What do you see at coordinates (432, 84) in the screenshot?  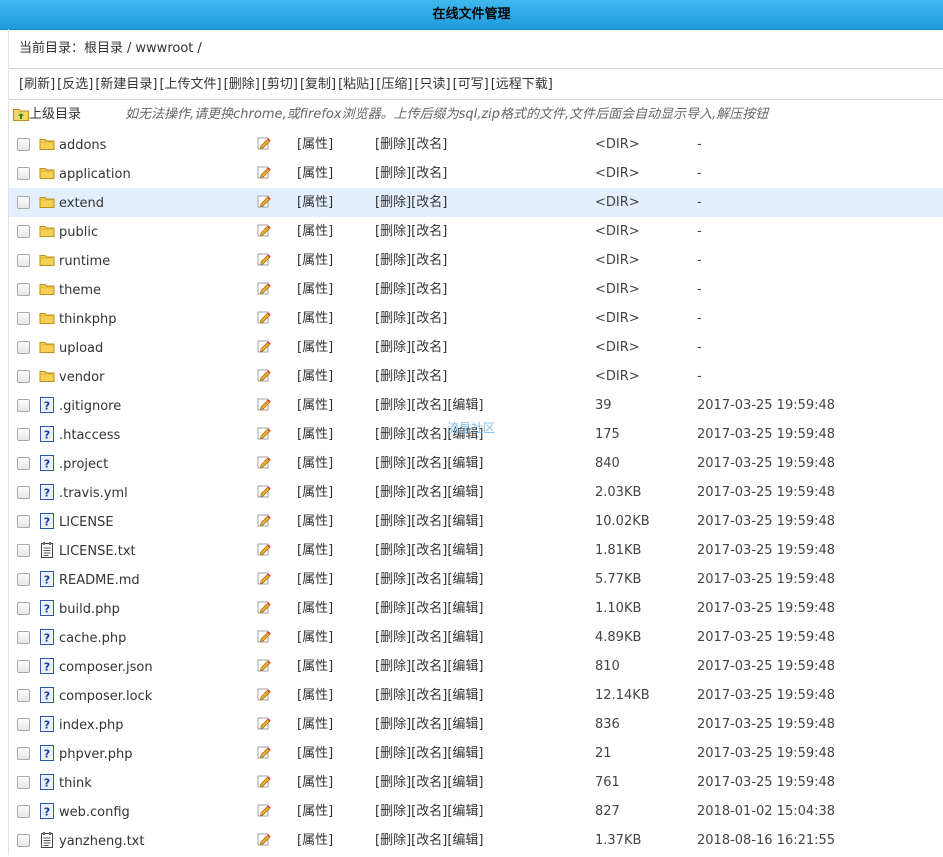 I see `toolbar-button: [只读]` at bounding box center [432, 84].